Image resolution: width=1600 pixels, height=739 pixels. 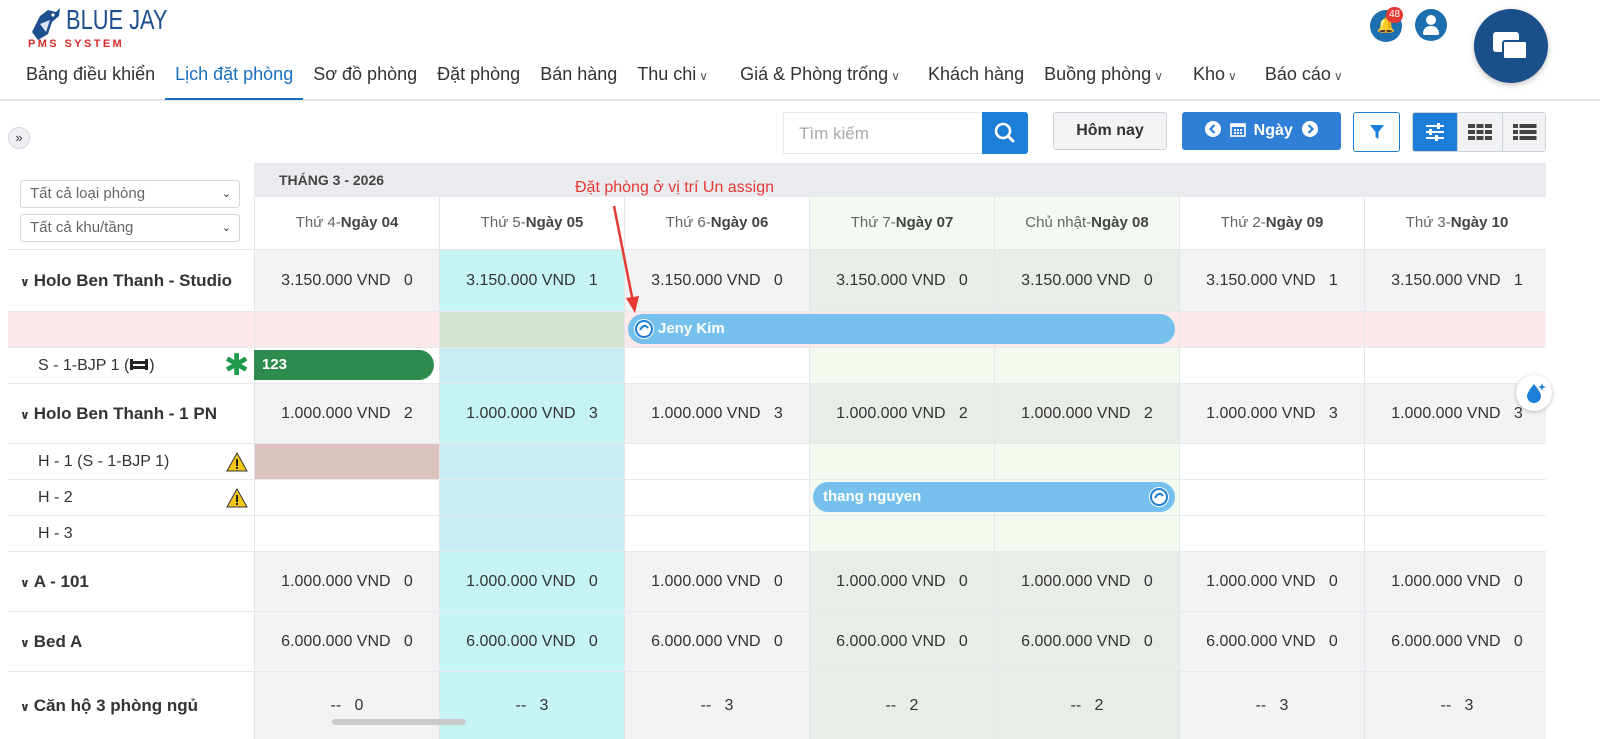 I want to click on day-header: Thứ 6-Ngày 06, so click(x=716, y=223).